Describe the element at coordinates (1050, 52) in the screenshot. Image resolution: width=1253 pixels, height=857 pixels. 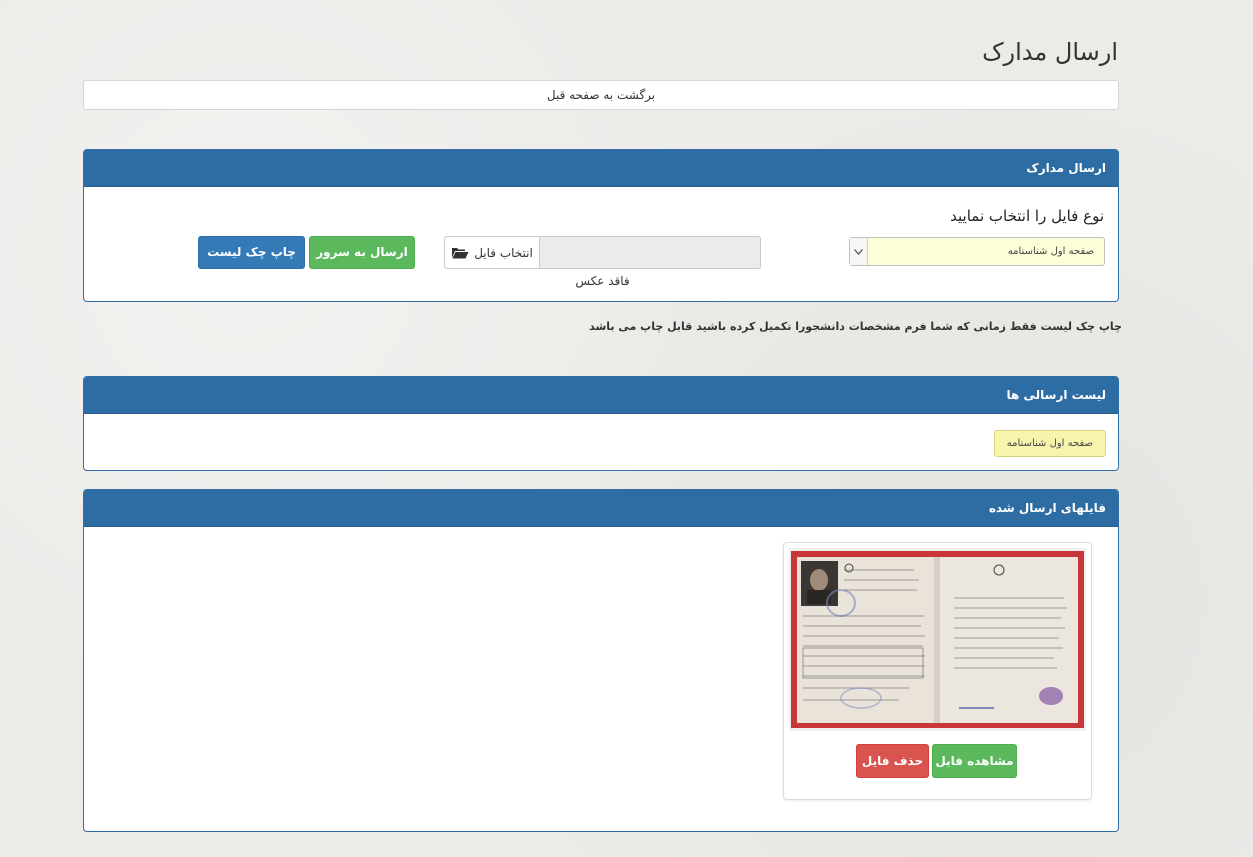
I see `page-title: ارسال مدارک` at that location.